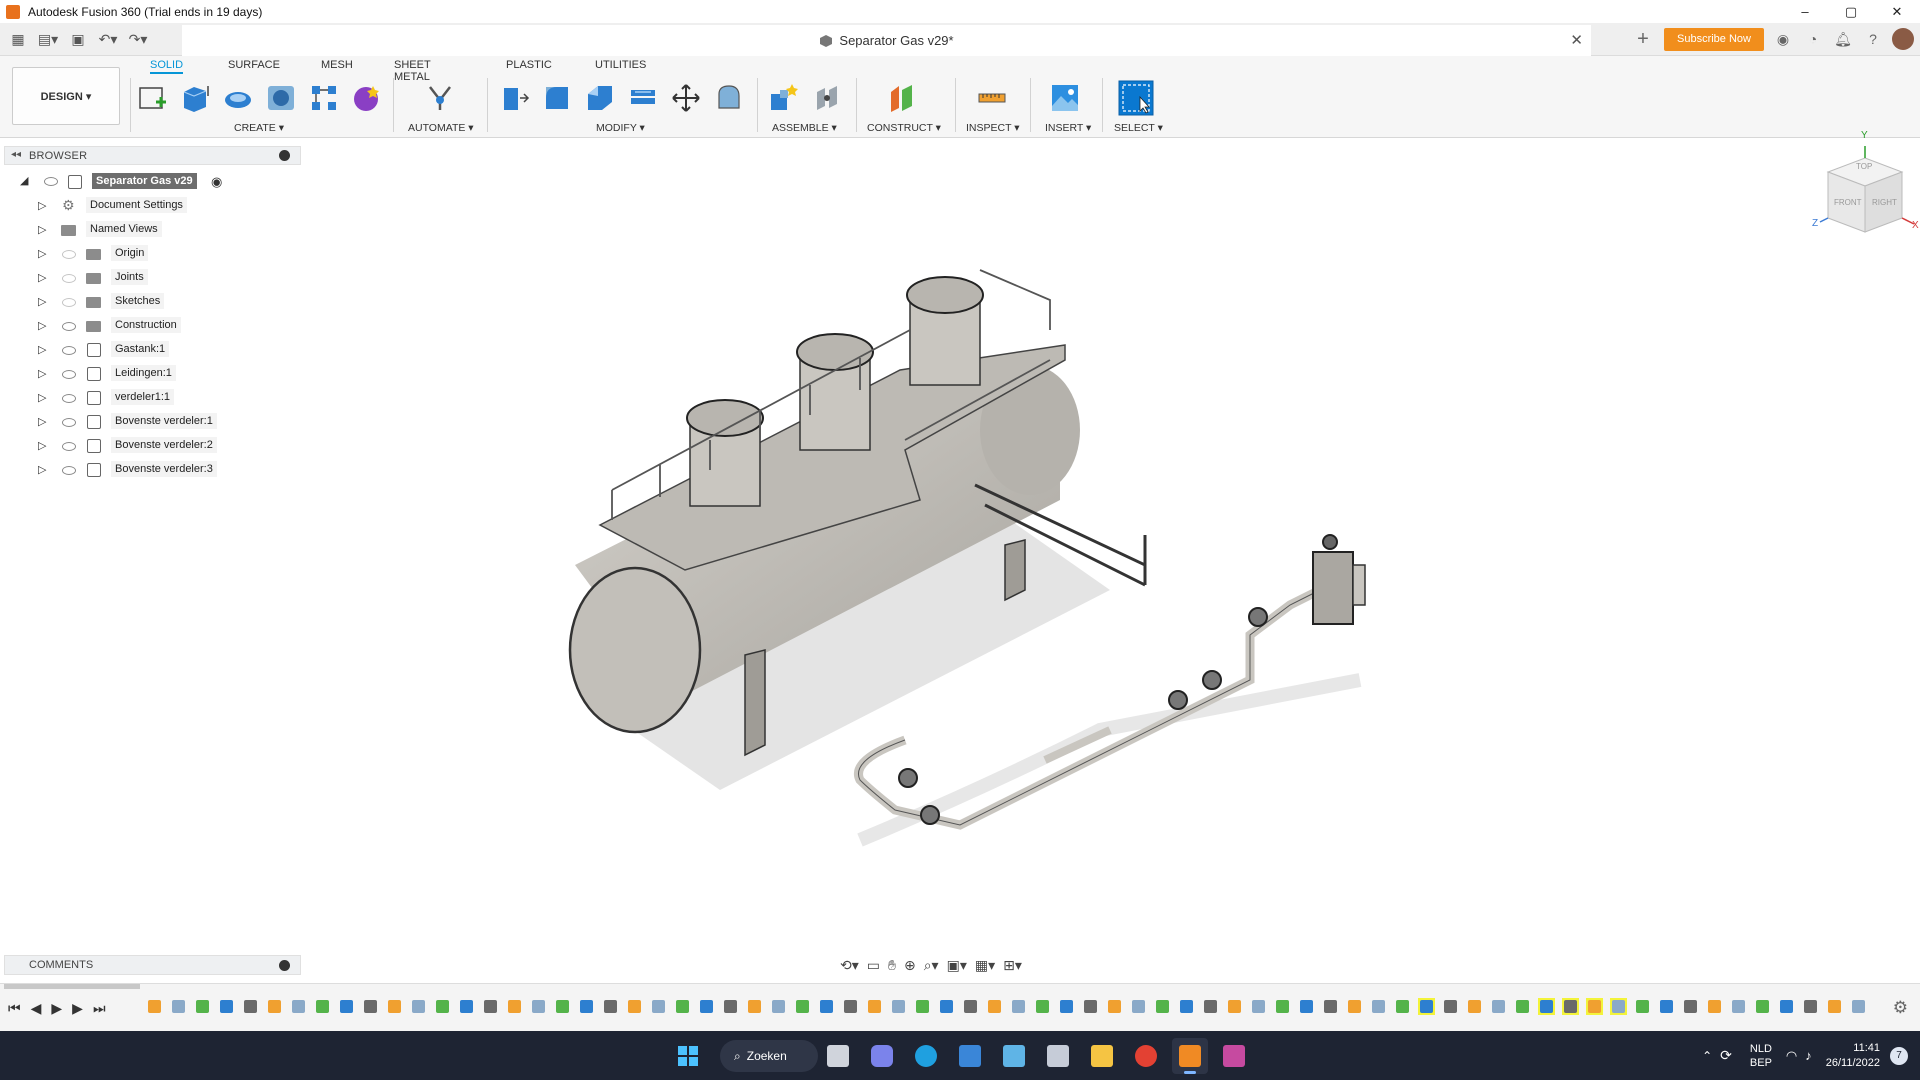  Describe the element at coordinates (1848, 202) in the screenshot. I see `viewcube-front-label: FRONT` at that location.